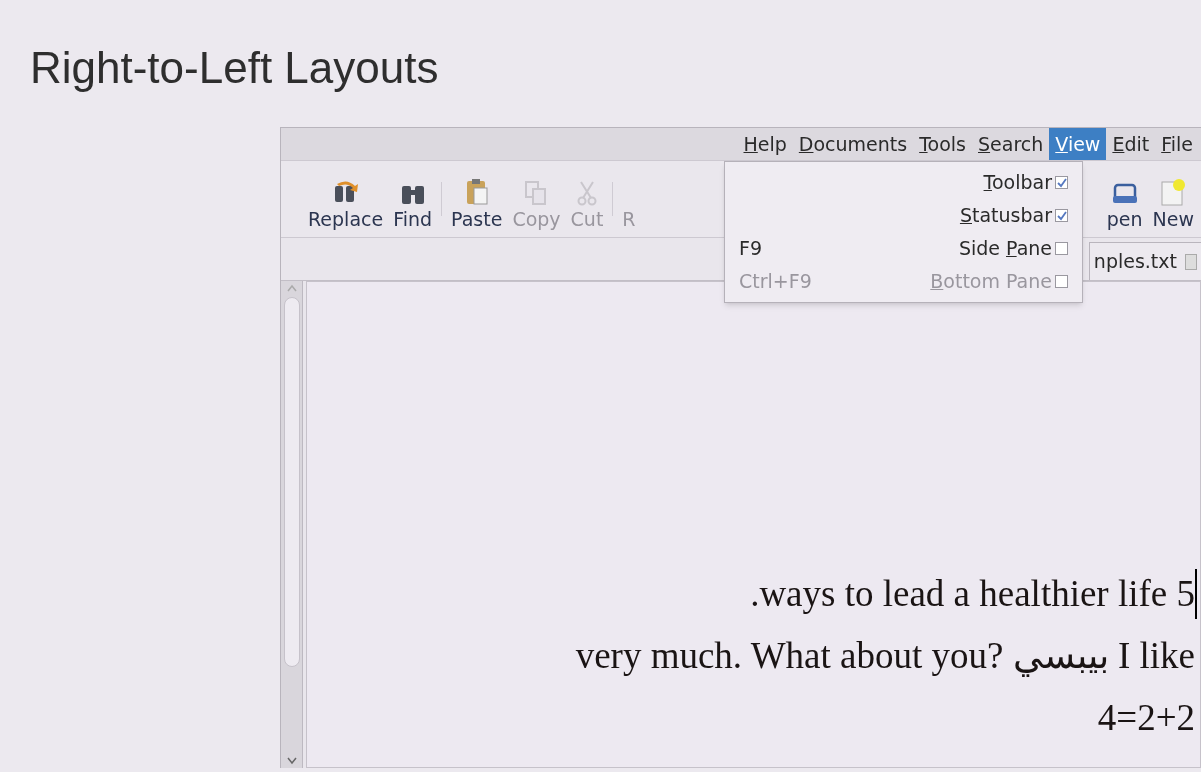 The height and width of the screenshot is (772, 1201). I want to click on toolbar-button: pen, so click(1124, 199).